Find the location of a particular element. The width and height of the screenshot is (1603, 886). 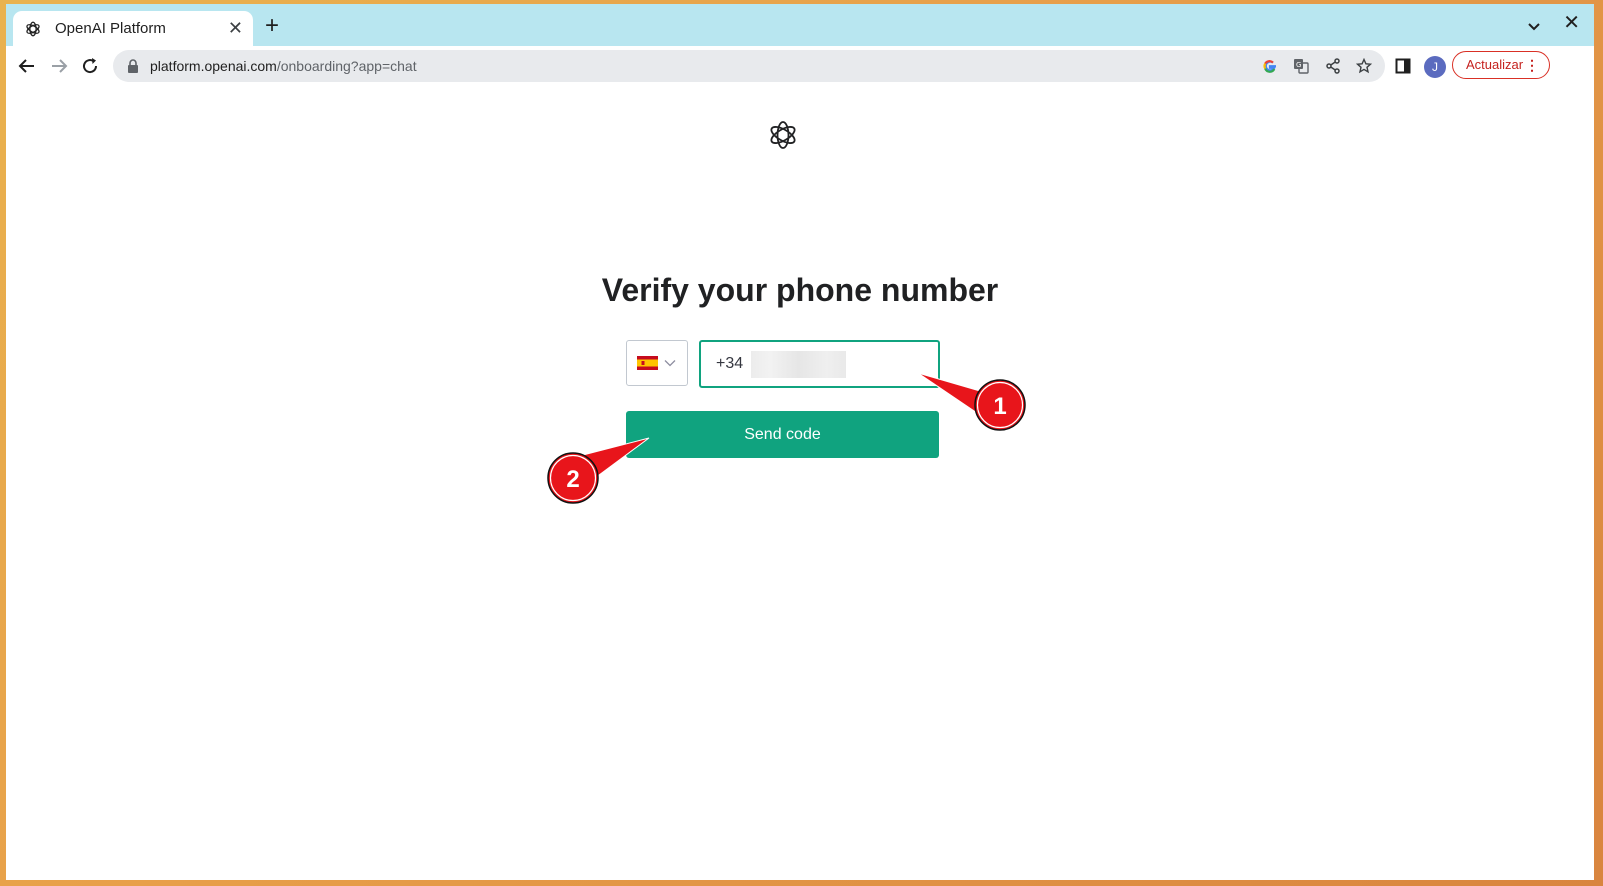

send-code-button: Send code is located at coordinates (782, 434).